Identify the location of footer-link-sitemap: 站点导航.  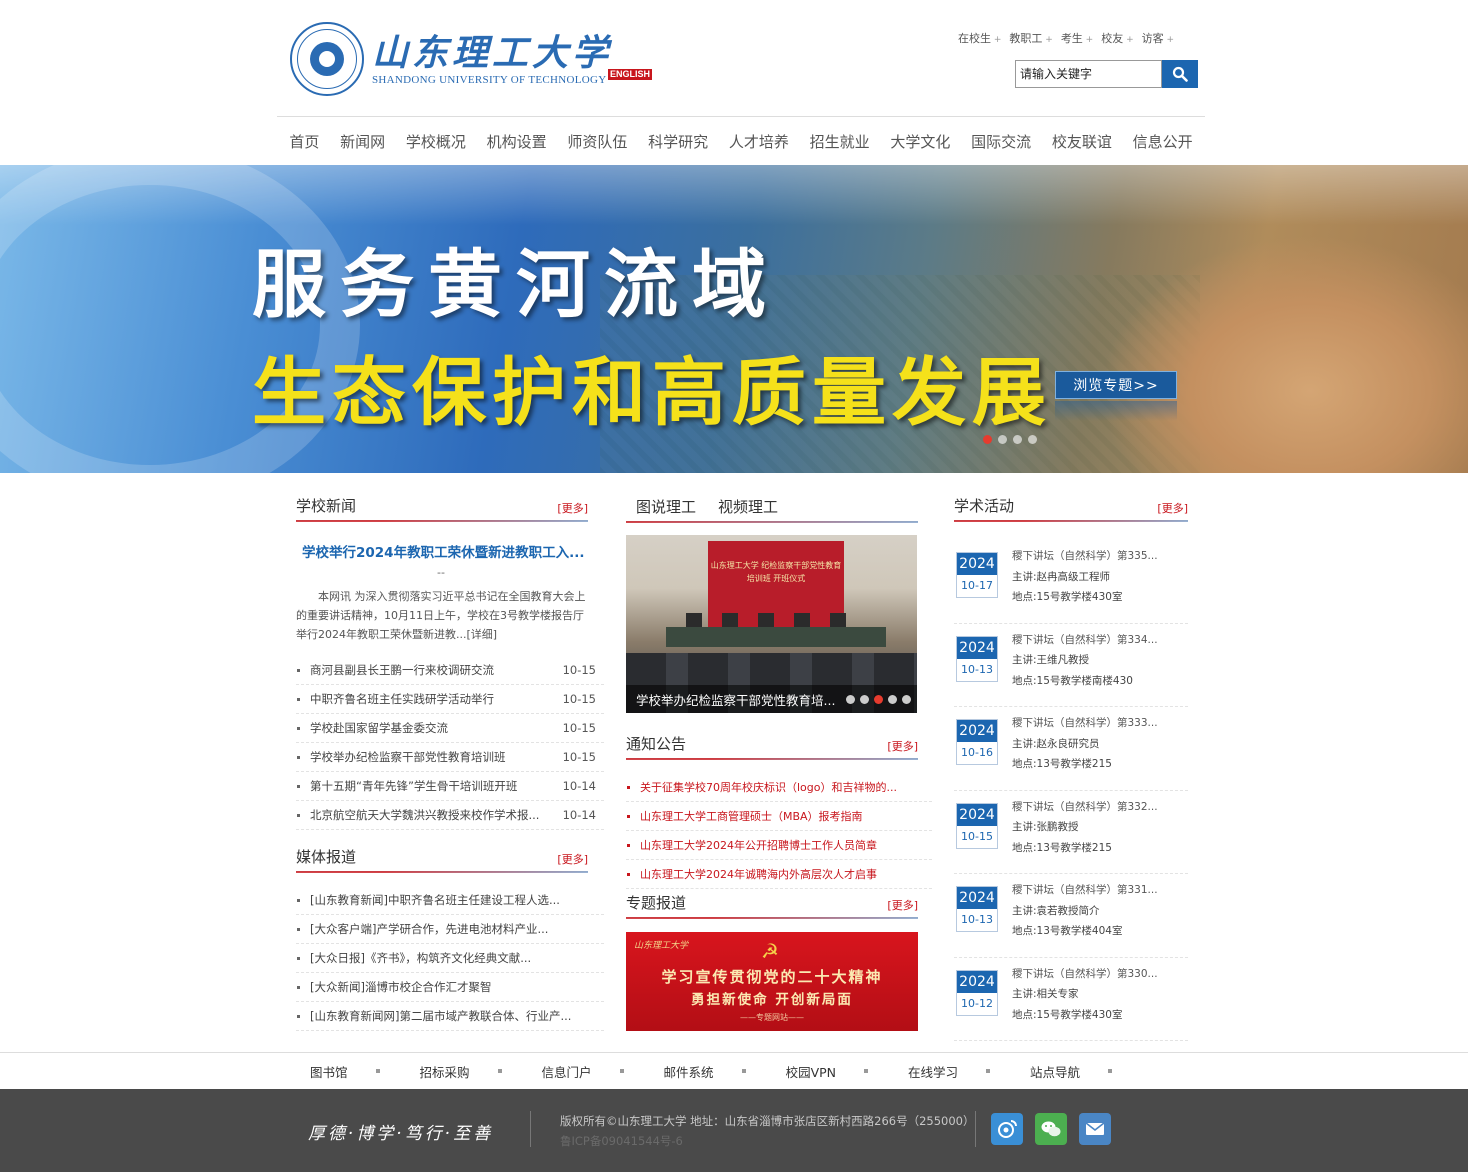
(1055, 1071).